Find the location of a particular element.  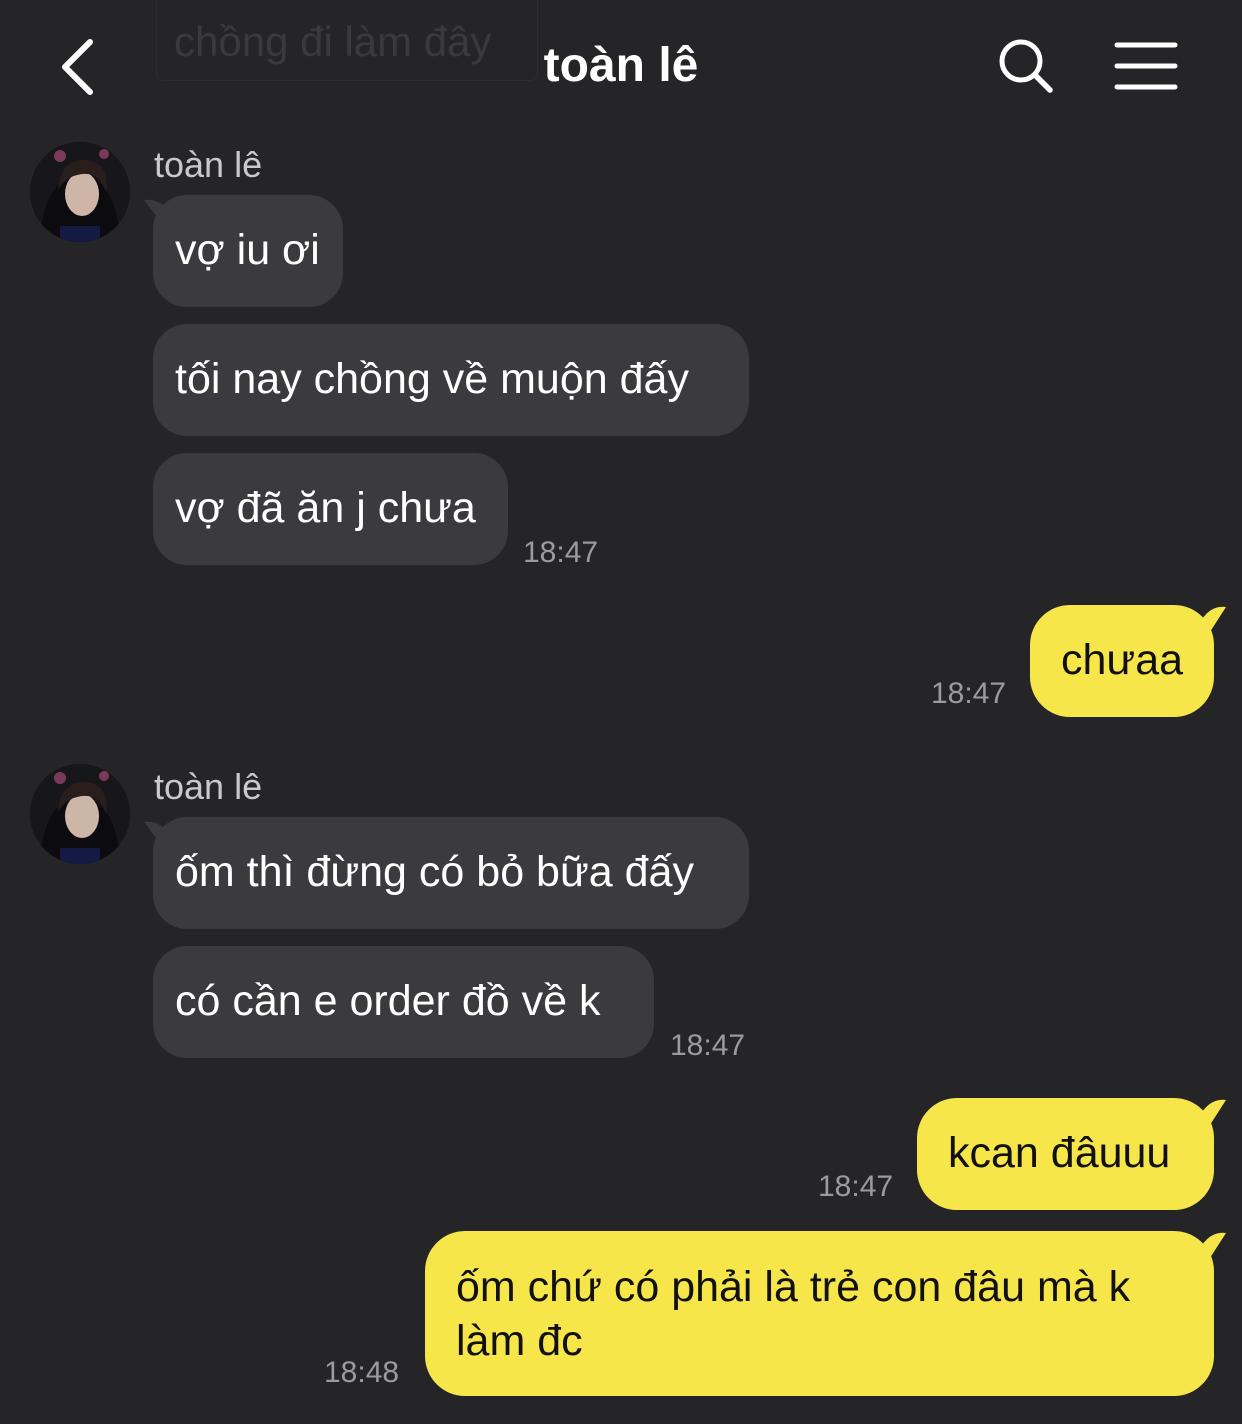

hamburger-menu-icon is located at coordinates (1146, 66).